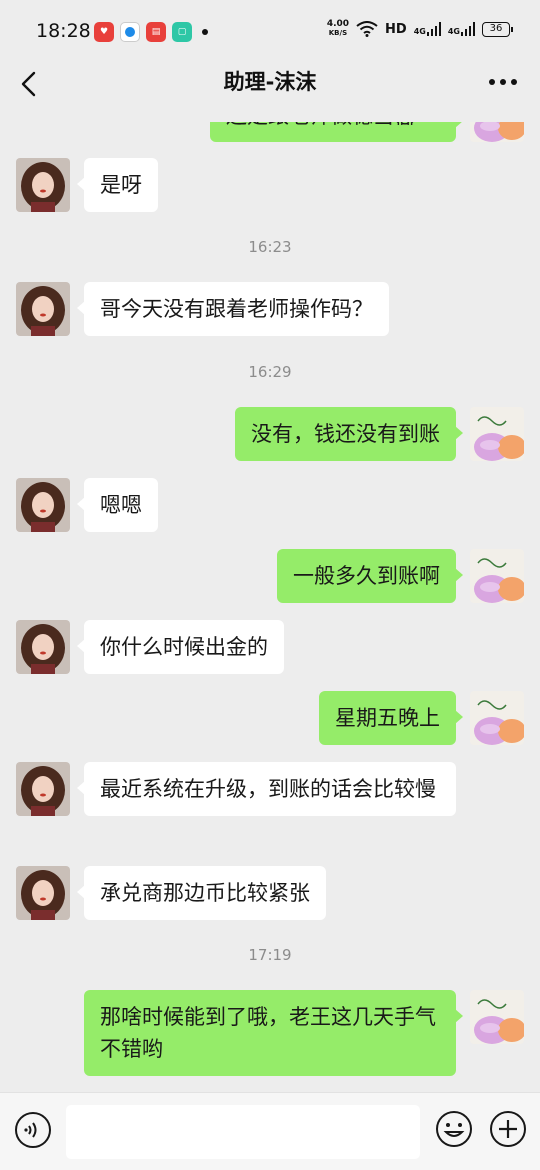 The width and height of the screenshot is (540, 1170). I want to click on hd-label: HD, so click(396, 29).